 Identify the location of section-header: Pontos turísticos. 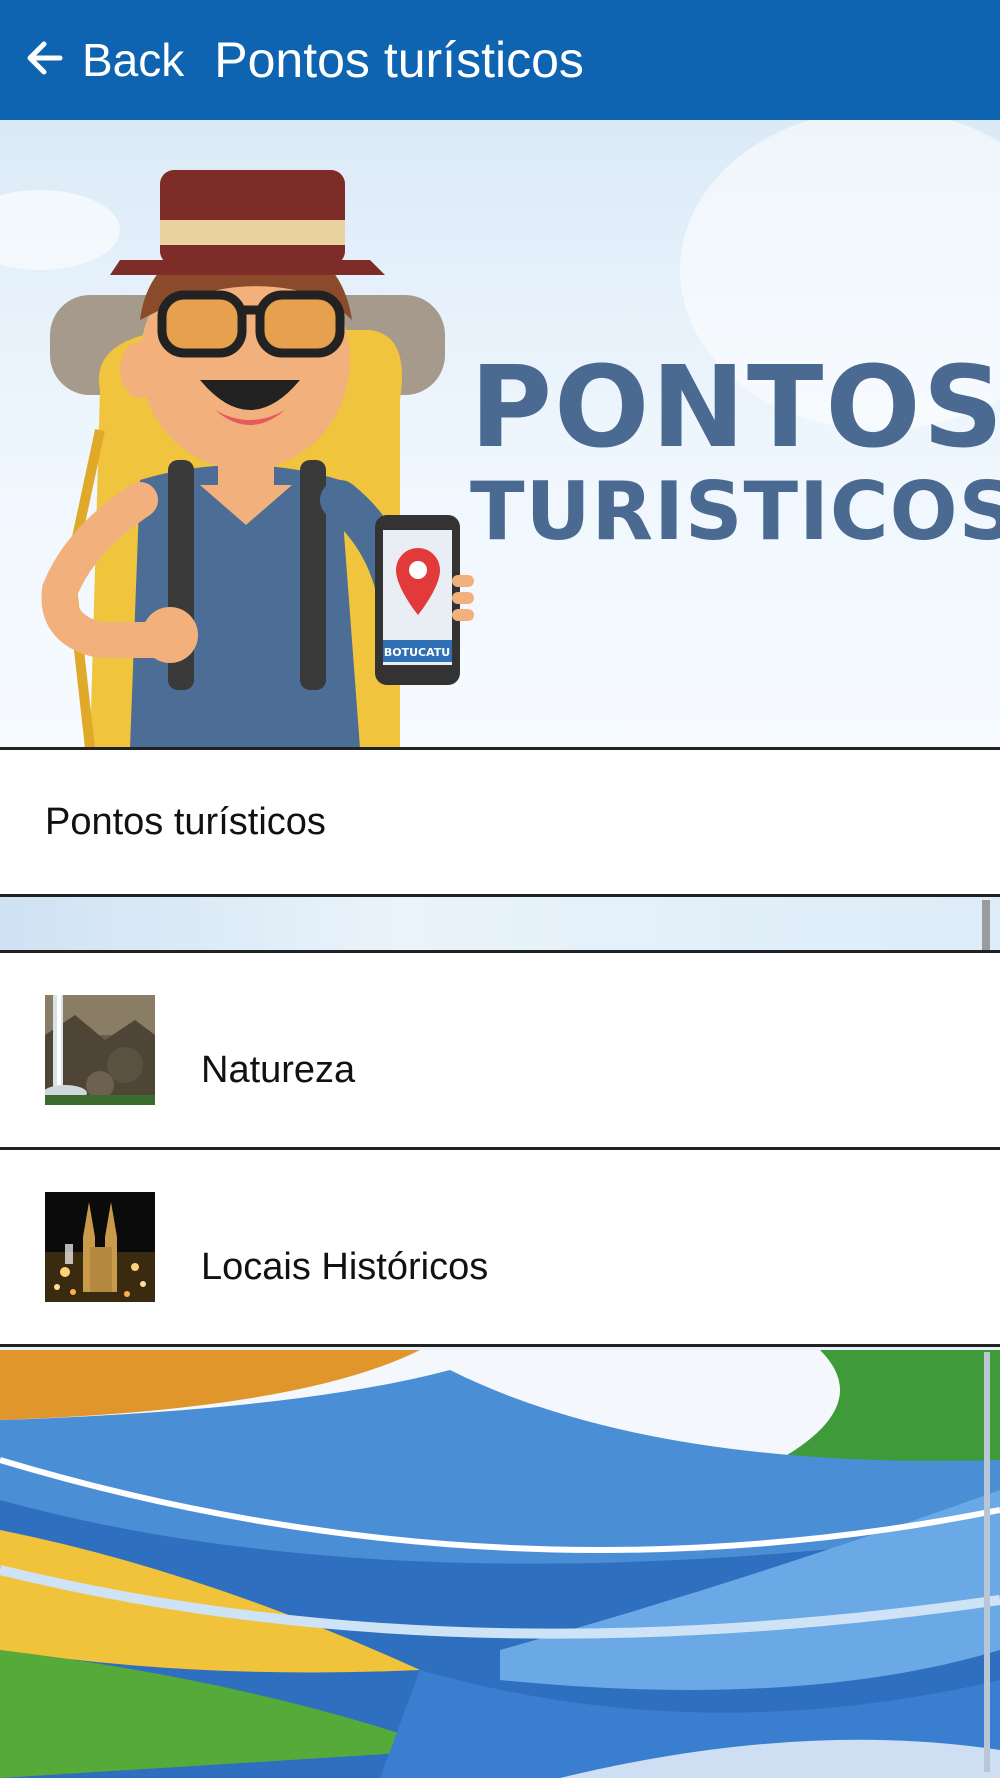
(500, 822).